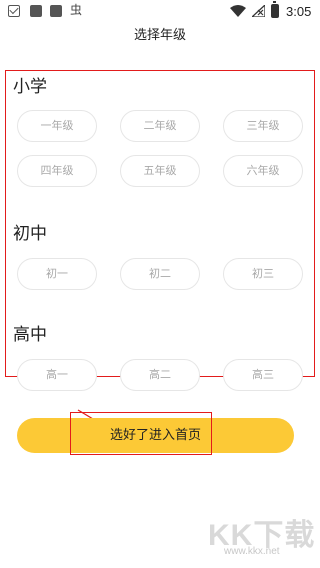 This screenshot has height=568, width=320. What do you see at coordinates (30, 87) in the screenshot?
I see `section-title-primary: 小学` at bounding box center [30, 87].